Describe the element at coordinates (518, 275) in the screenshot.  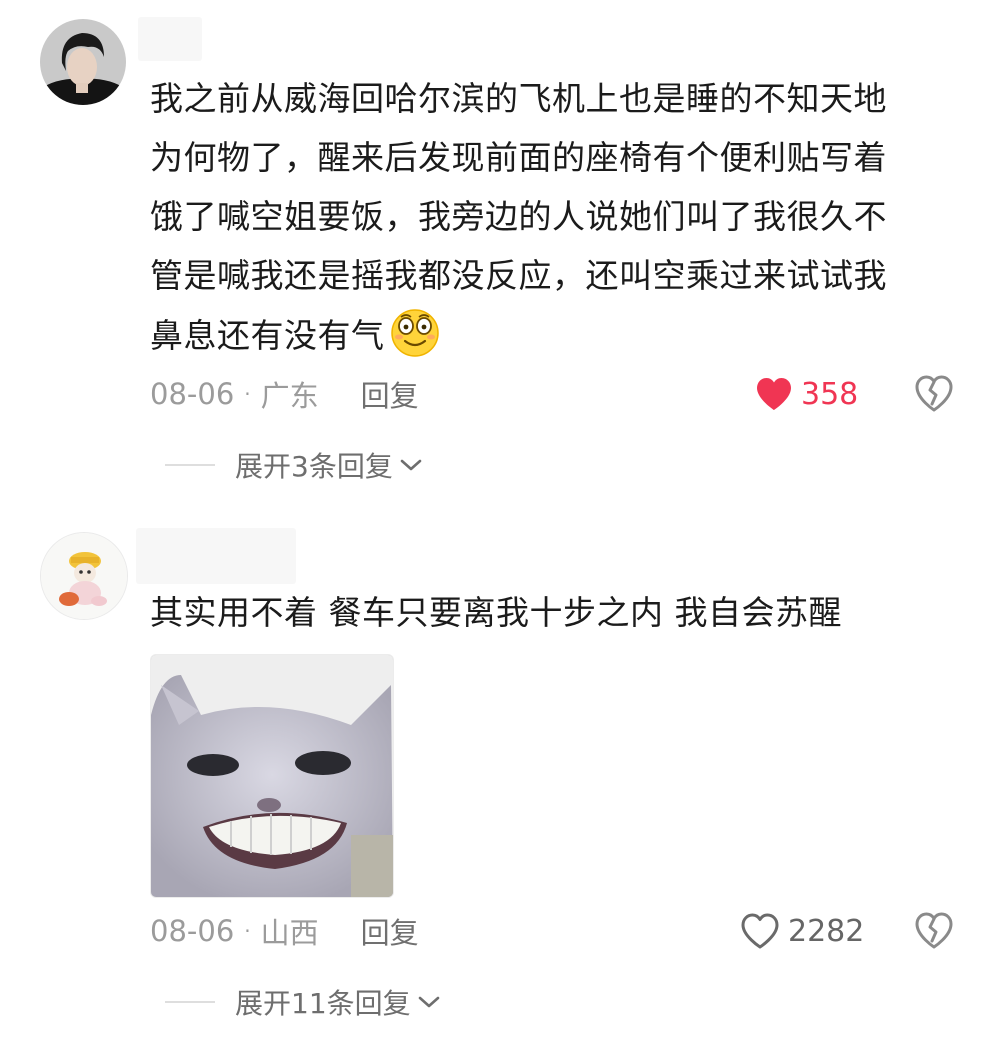
I see `comment-line: 管是喊我还是摇我都没反应，还叫空乘过来试试我` at that location.